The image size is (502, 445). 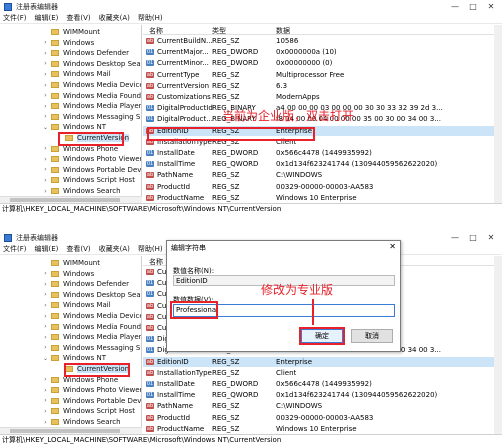 What do you see at coordinates (318, 75) in the screenshot?
I see `value-row: ab CurrentType REG_SZ Multiprocessor Free` at bounding box center [318, 75].